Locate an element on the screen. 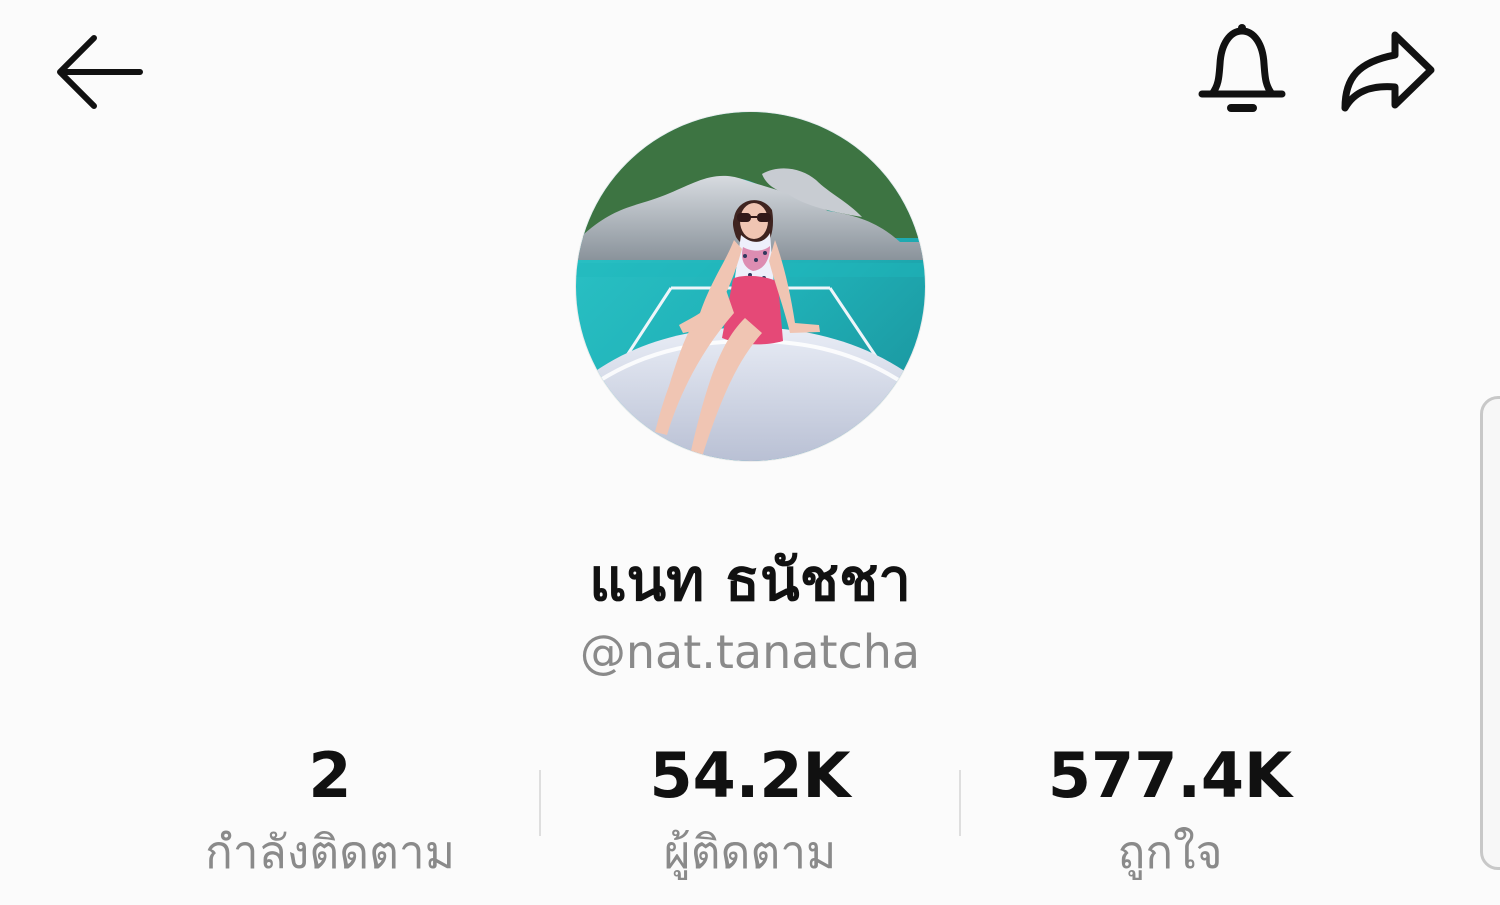  likes-stat: 577.4K ถูกใจ is located at coordinates (1170, 811).